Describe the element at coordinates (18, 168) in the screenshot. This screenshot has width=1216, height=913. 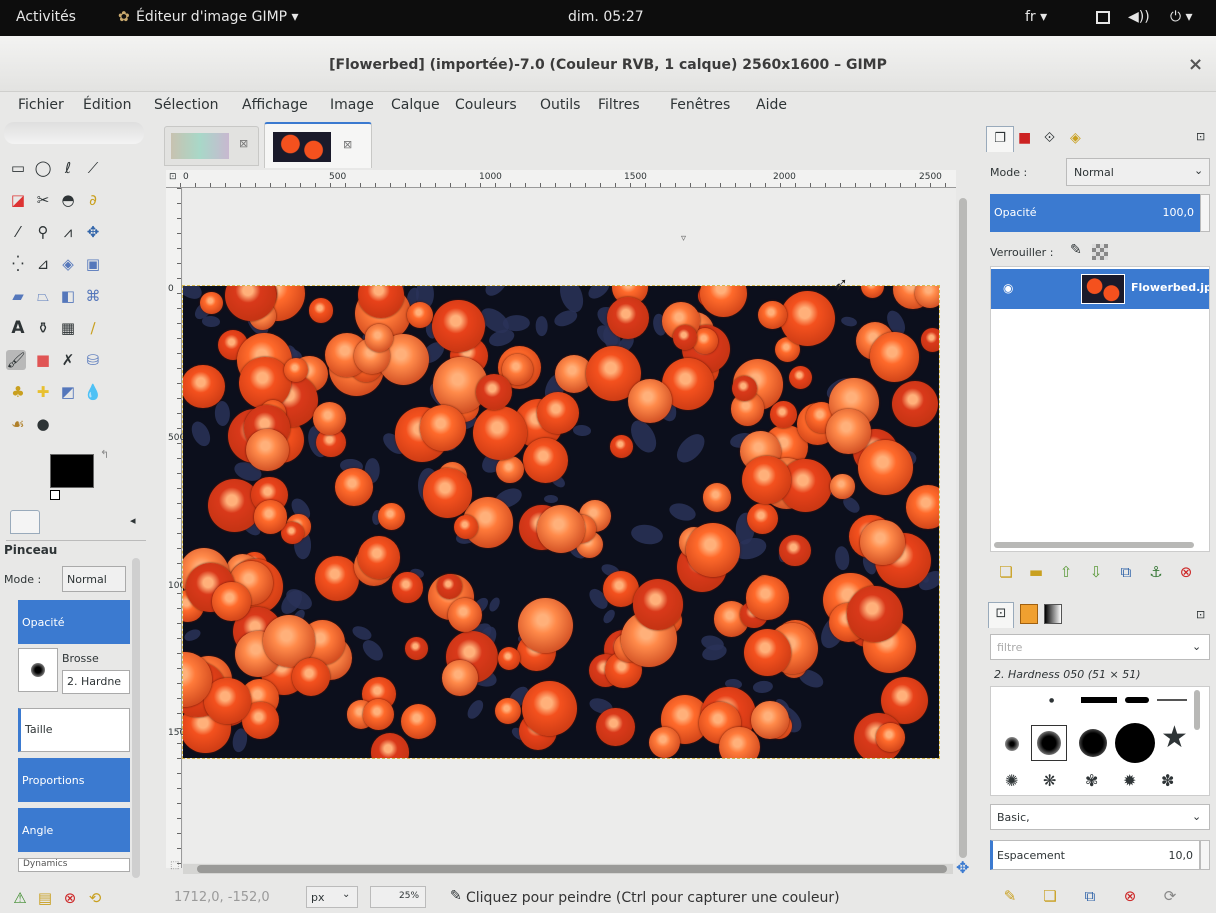
I see `rect-select-icon: ▭` at that location.